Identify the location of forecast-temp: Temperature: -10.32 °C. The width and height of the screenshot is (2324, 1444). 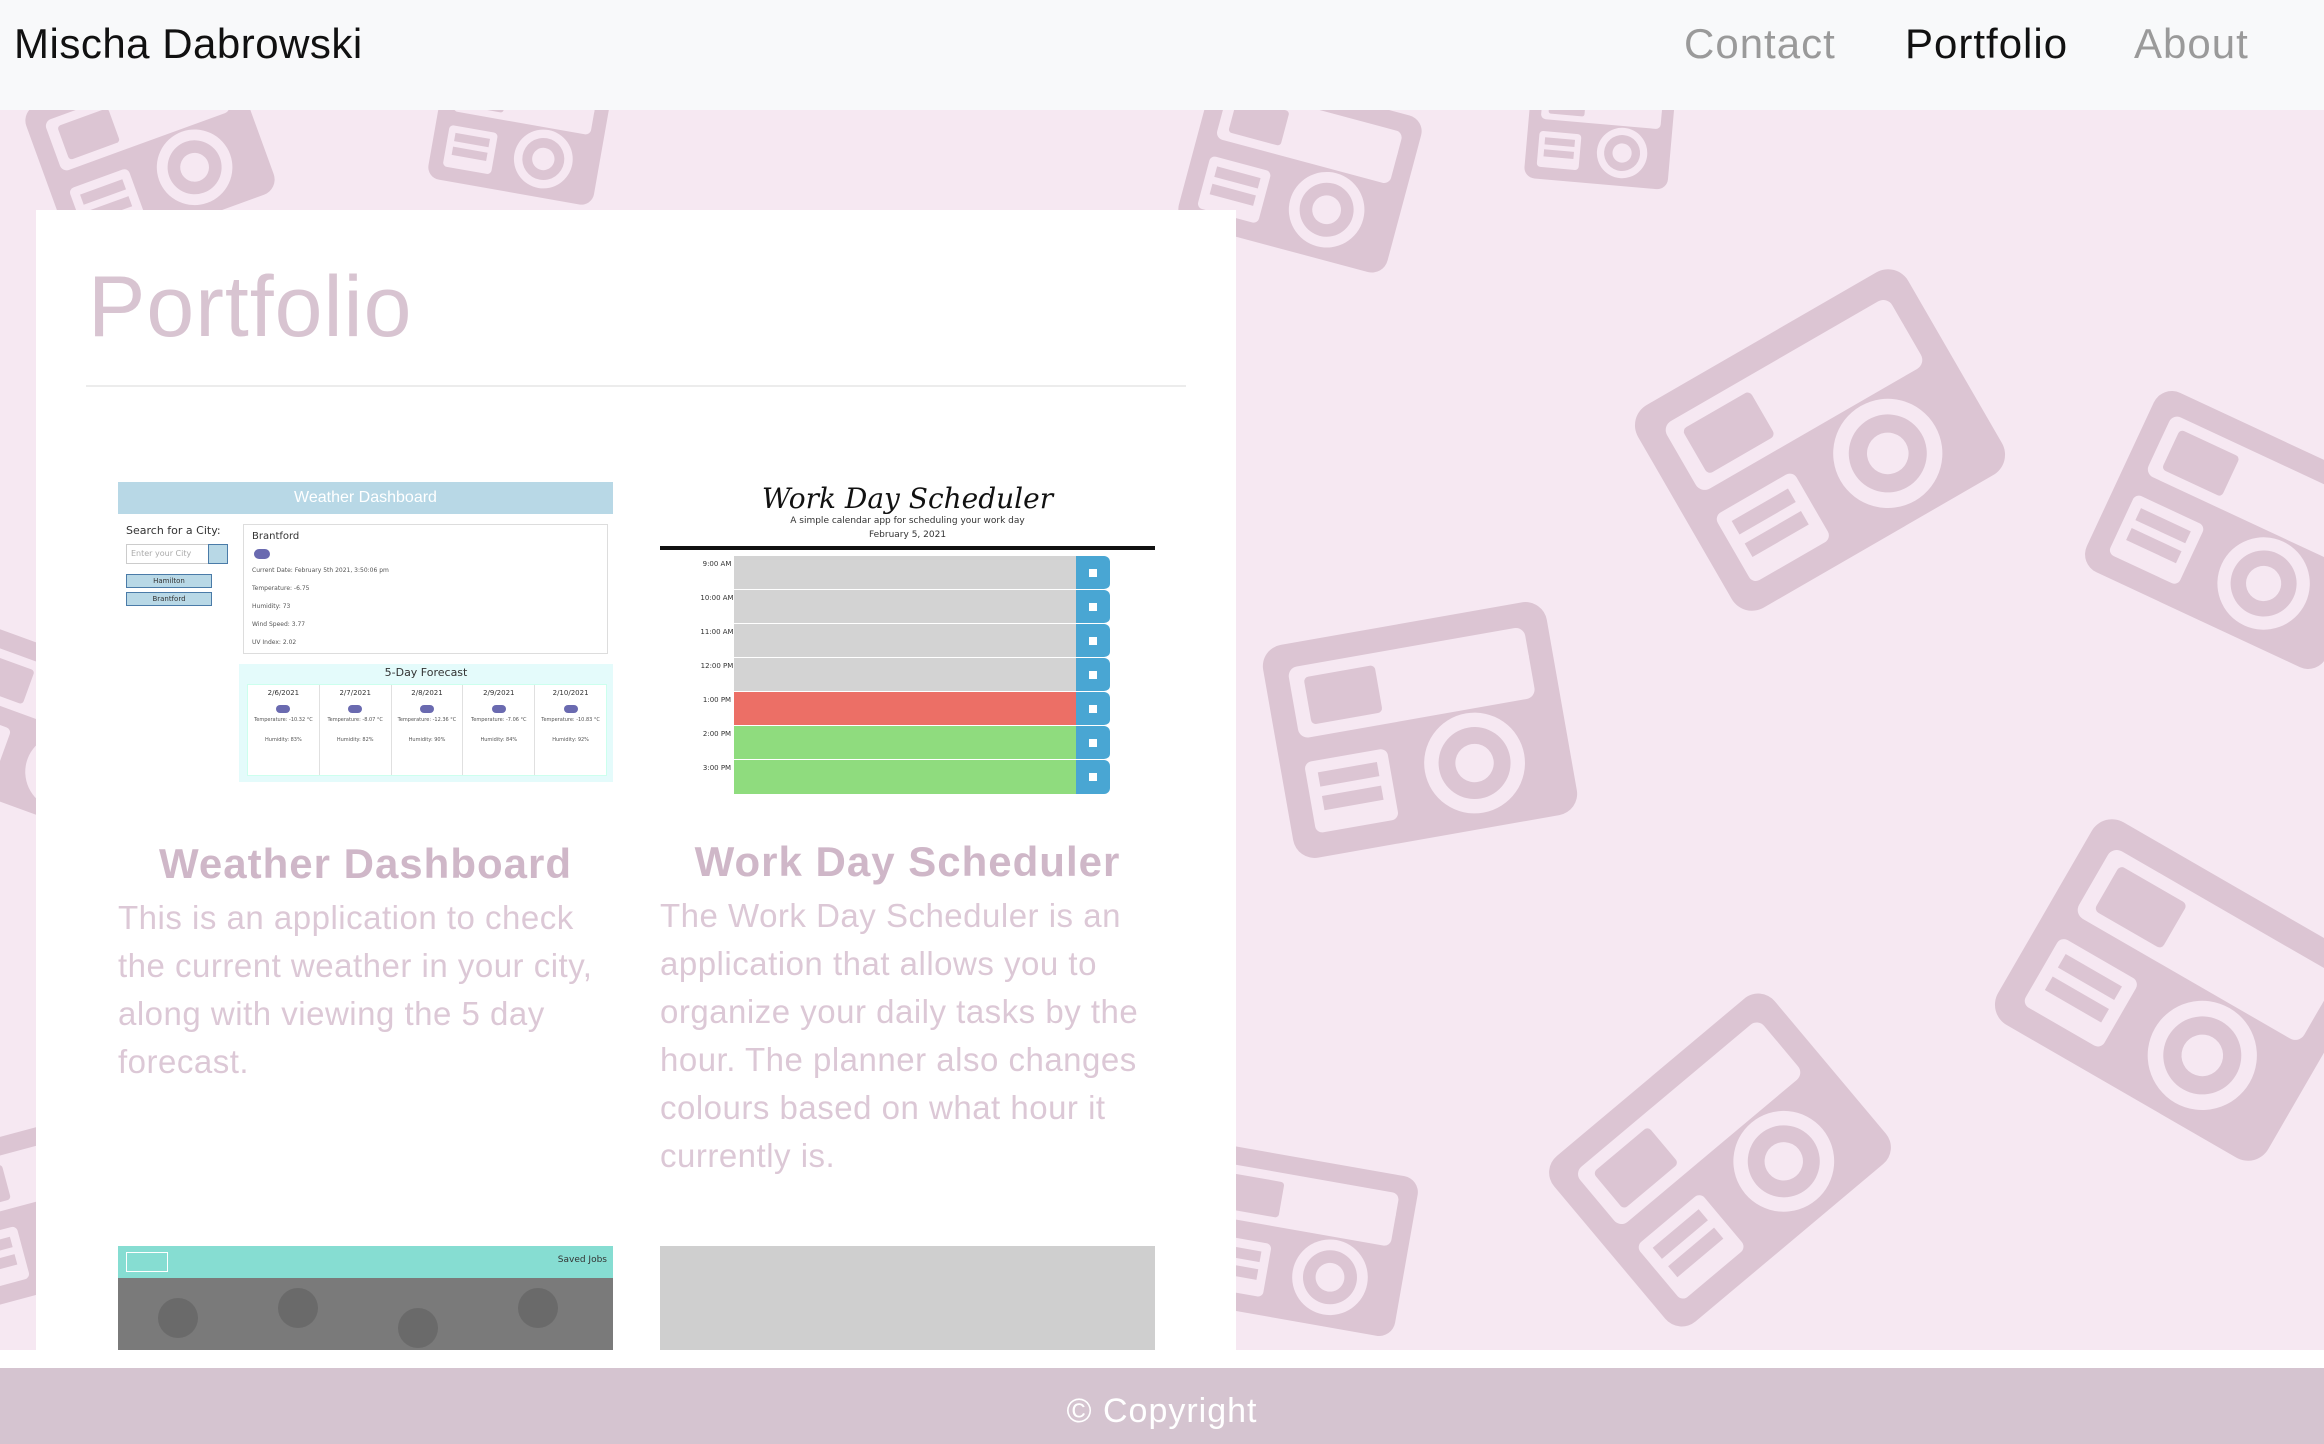
(283, 720).